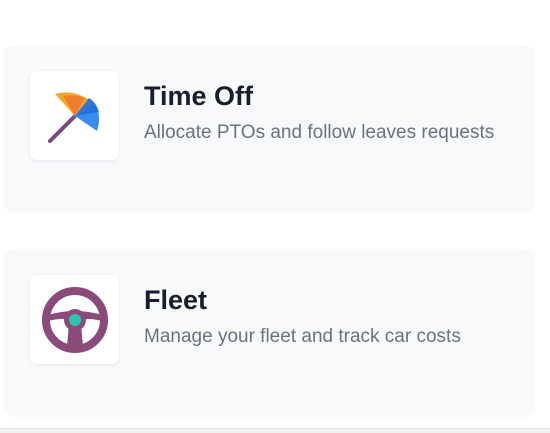  I want to click on card-description: Allocate PTOs and follow leaves requests, so click(319, 132).